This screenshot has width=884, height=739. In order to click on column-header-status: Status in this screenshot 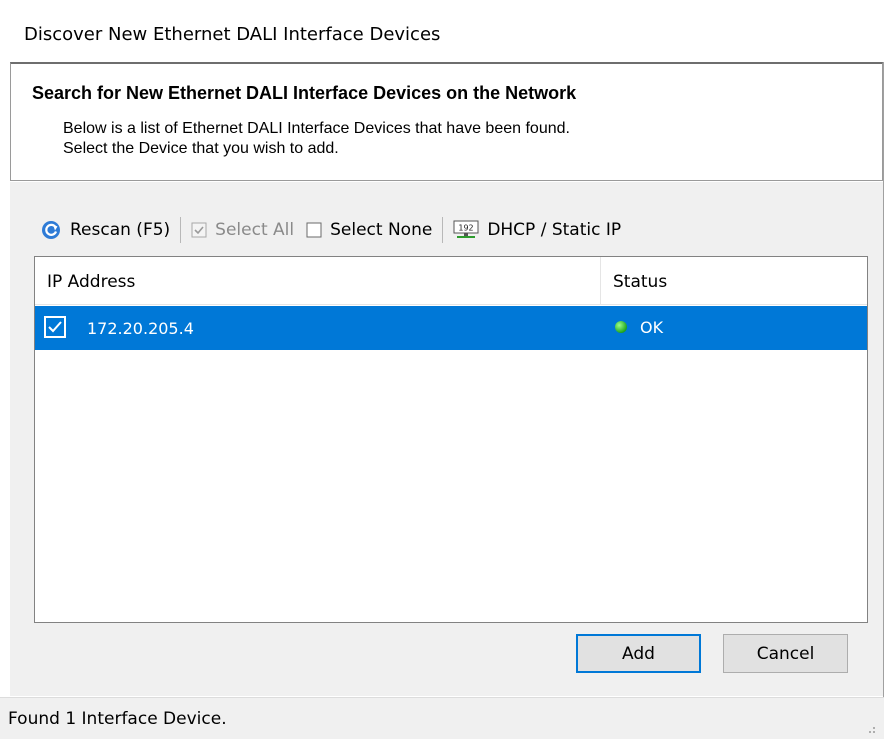, I will do `click(640, 282)`.